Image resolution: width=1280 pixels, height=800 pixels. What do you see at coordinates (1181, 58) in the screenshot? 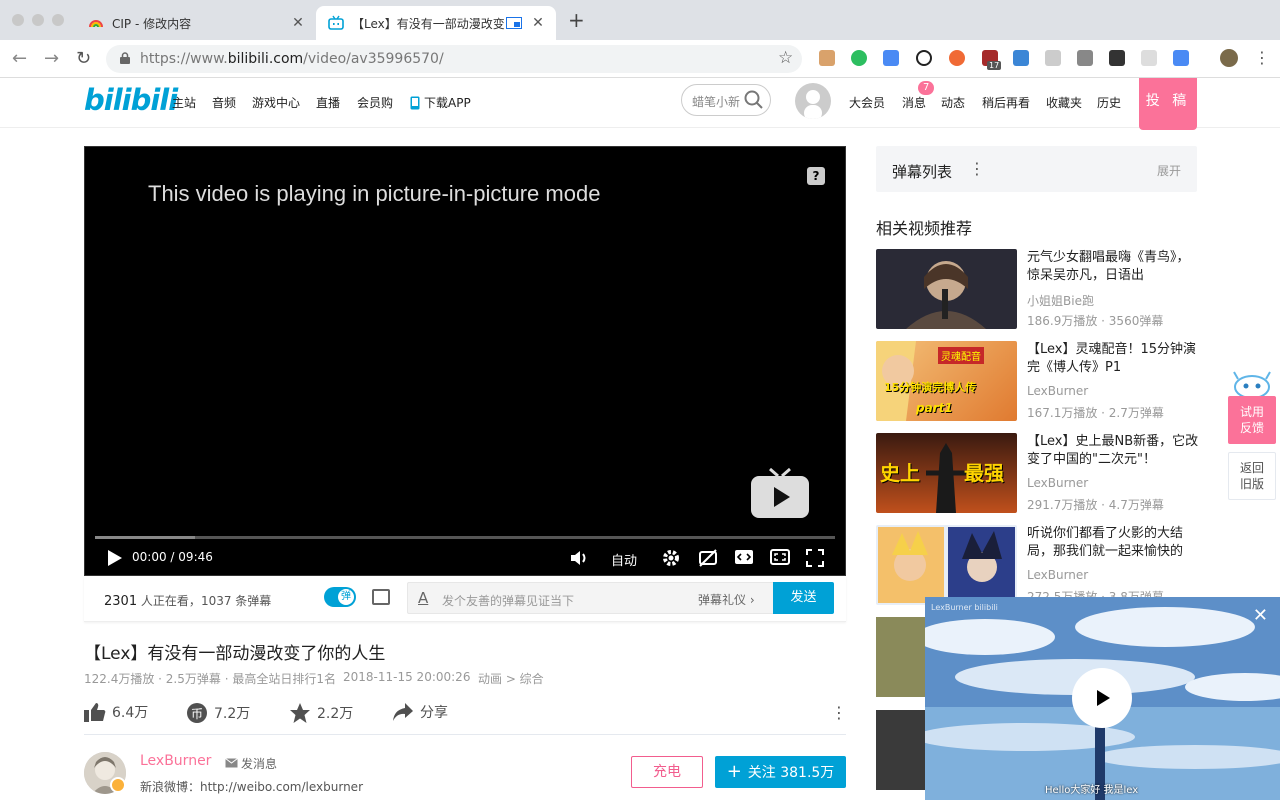
I see `pip-ext-icon` at bounding box center [1181, 58].